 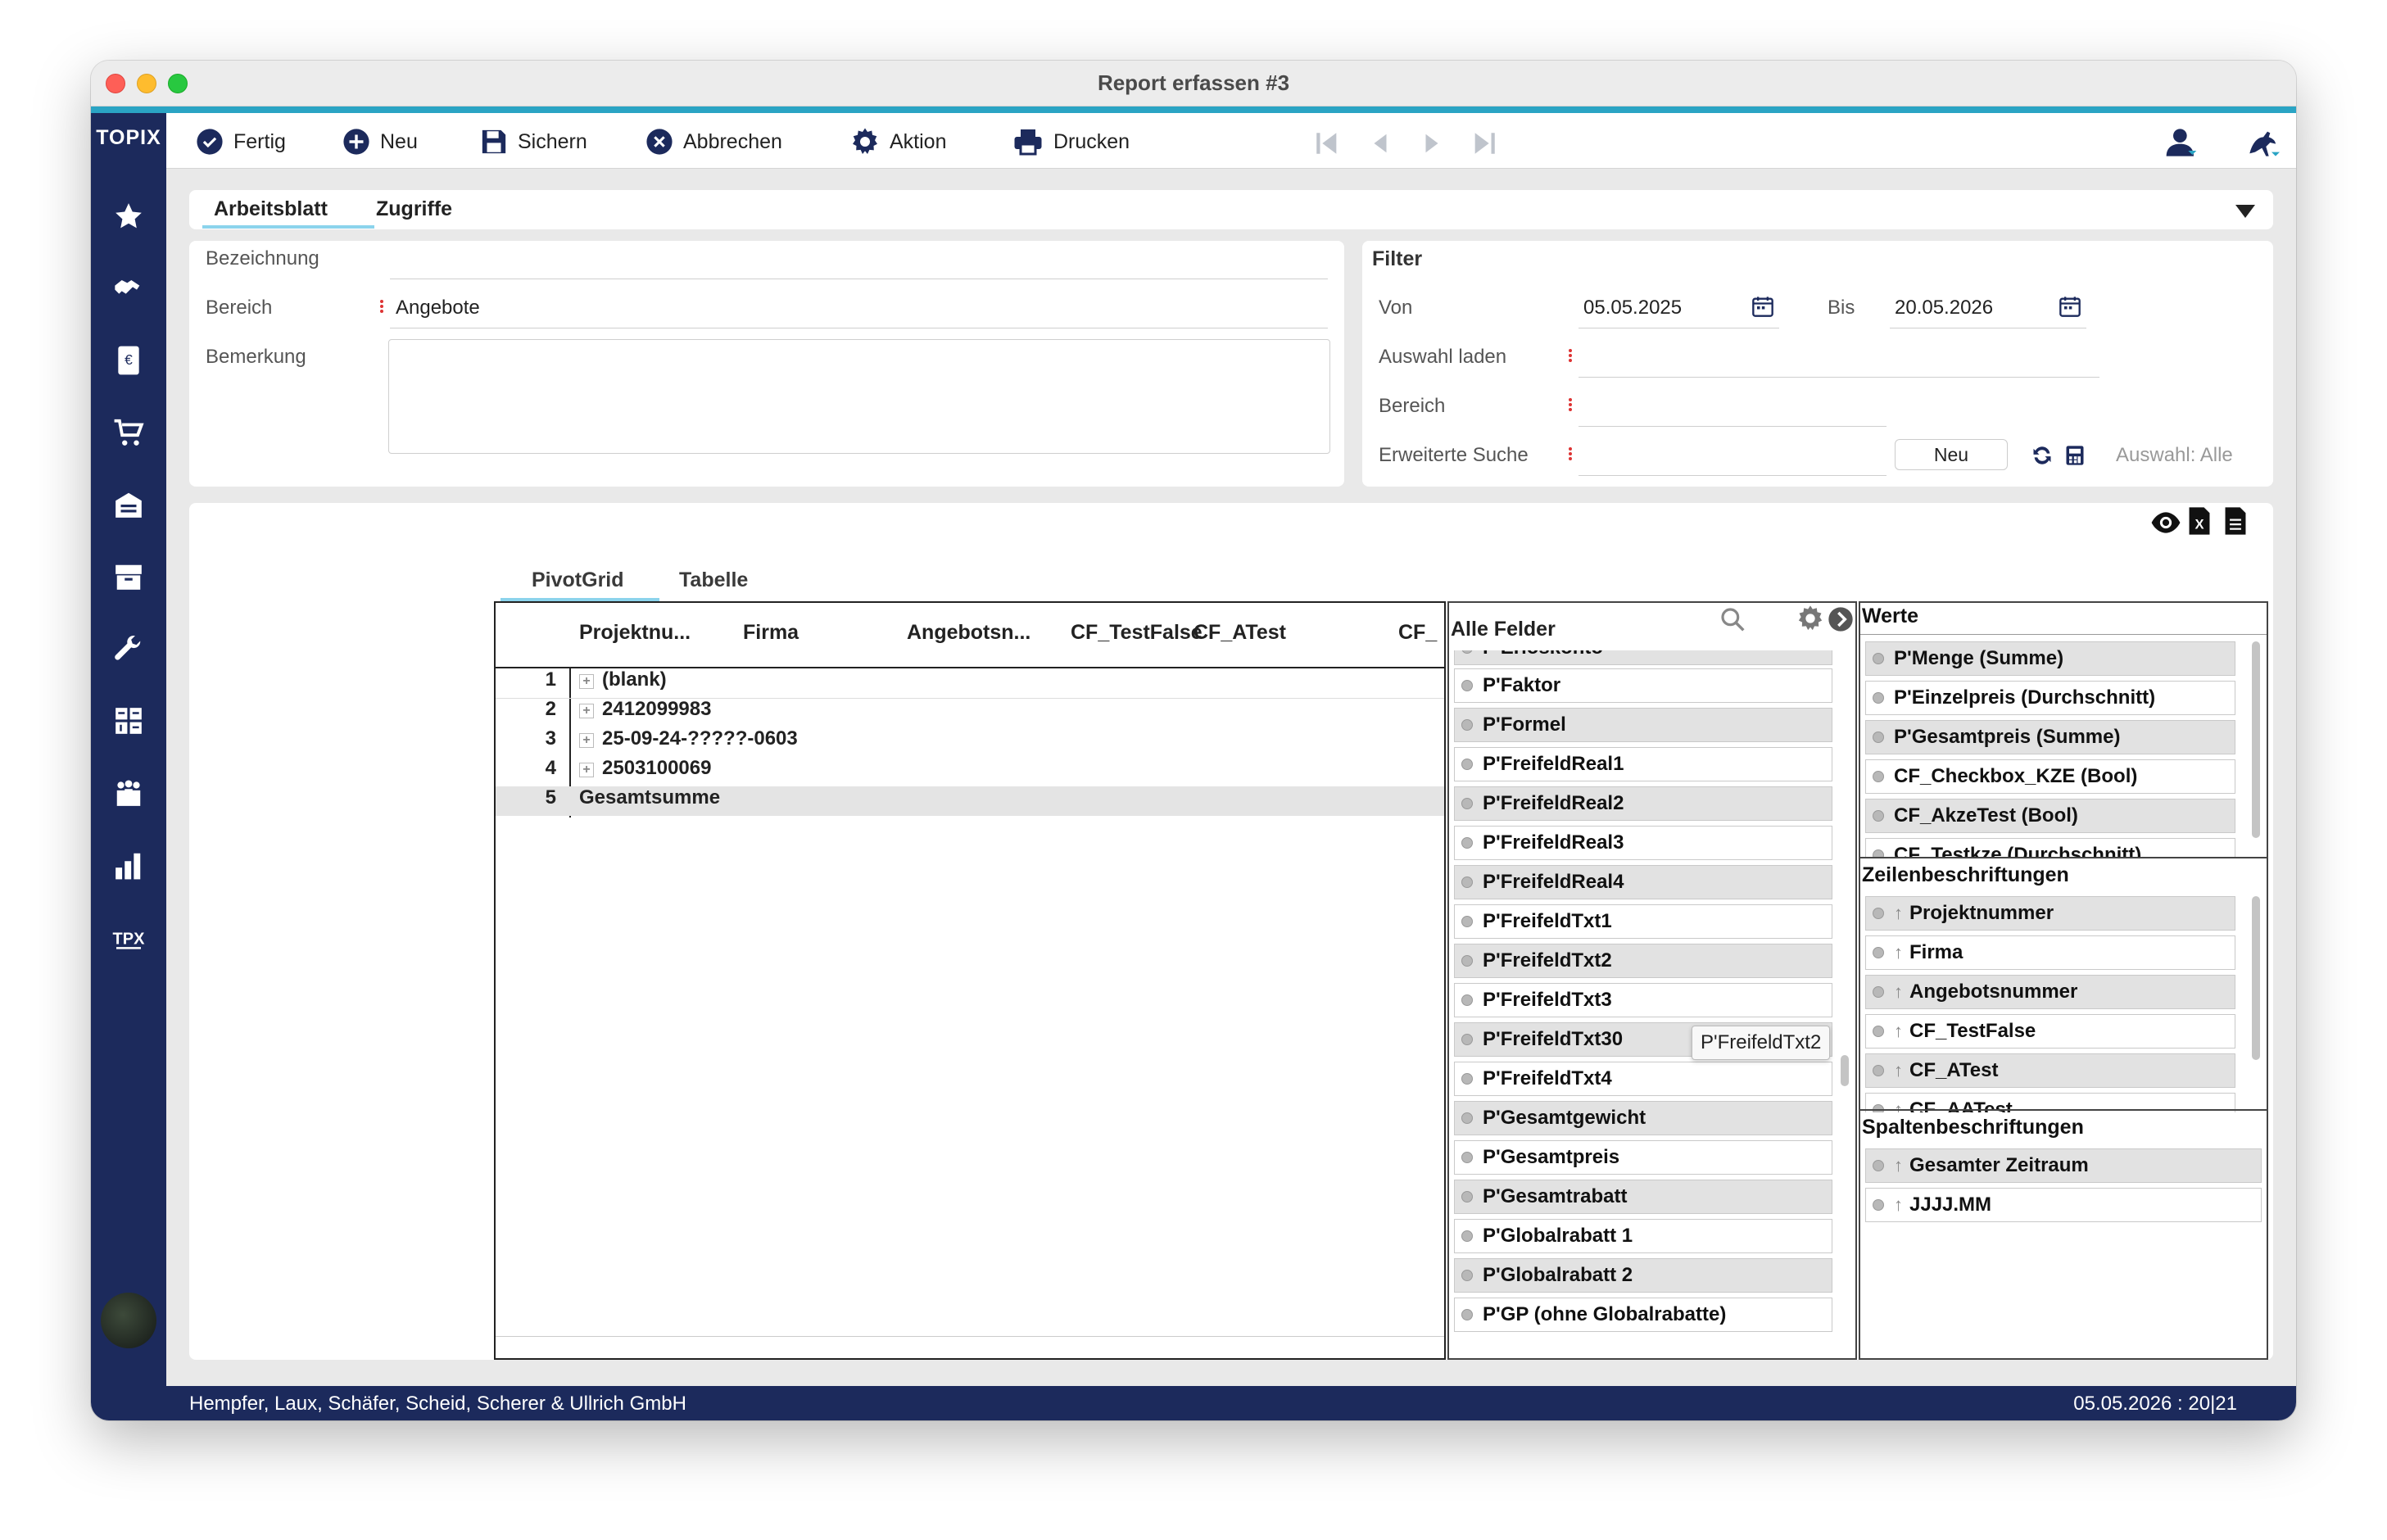 What do you see at coordinates (128, 937) in the screenshot?
I see `tpx-icon: TPX` at bounding box center [128, 937].